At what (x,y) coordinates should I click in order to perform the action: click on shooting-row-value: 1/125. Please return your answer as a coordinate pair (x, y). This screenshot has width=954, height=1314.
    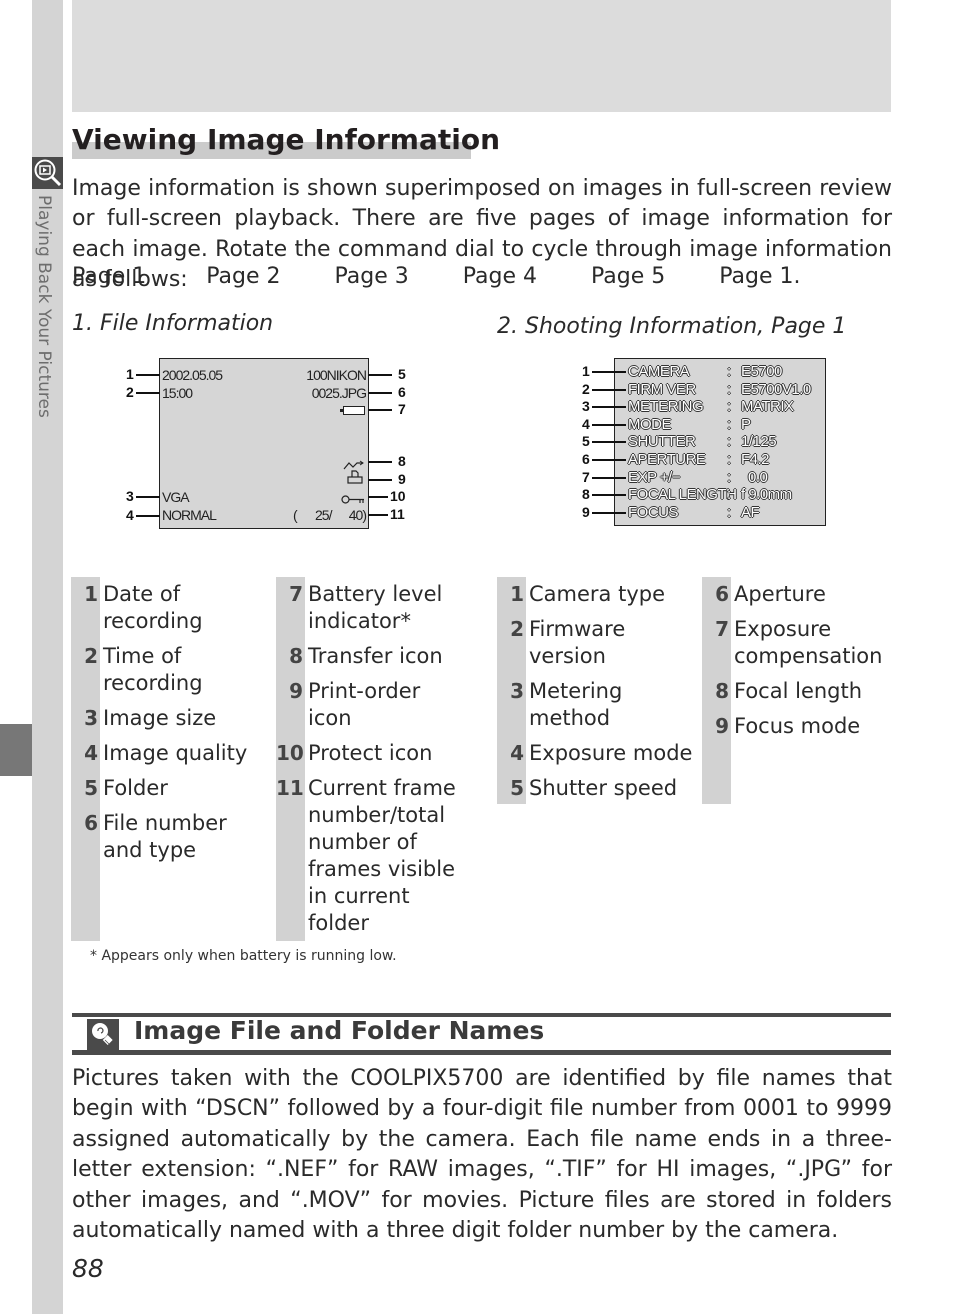
    Looking at the image, I should click on (759, 442).